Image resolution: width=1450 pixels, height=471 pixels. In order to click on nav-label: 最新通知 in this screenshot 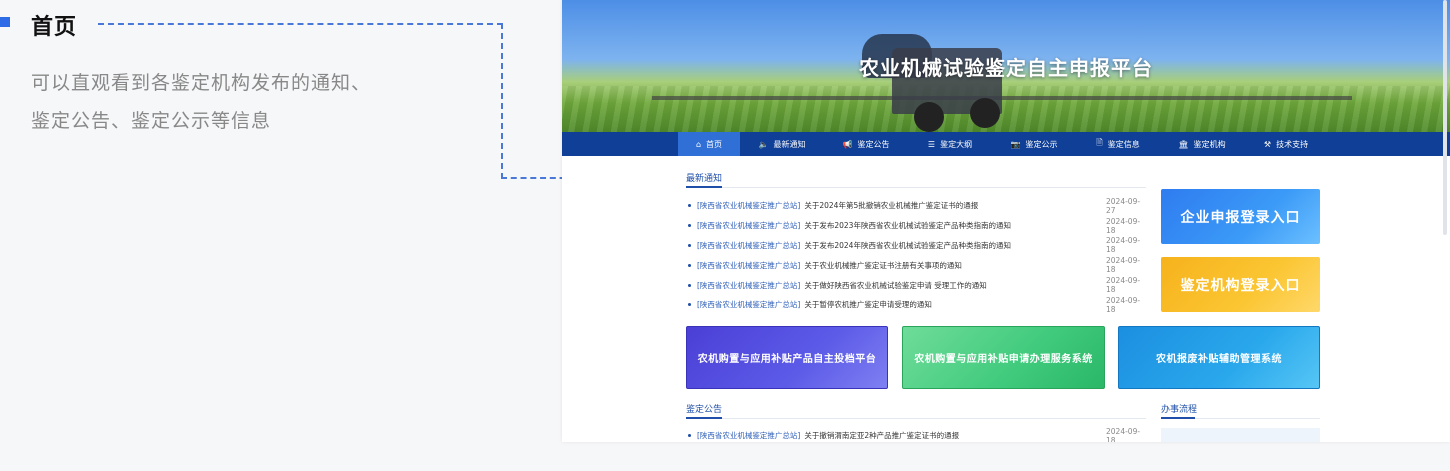, I will do `click(789, 144)`.